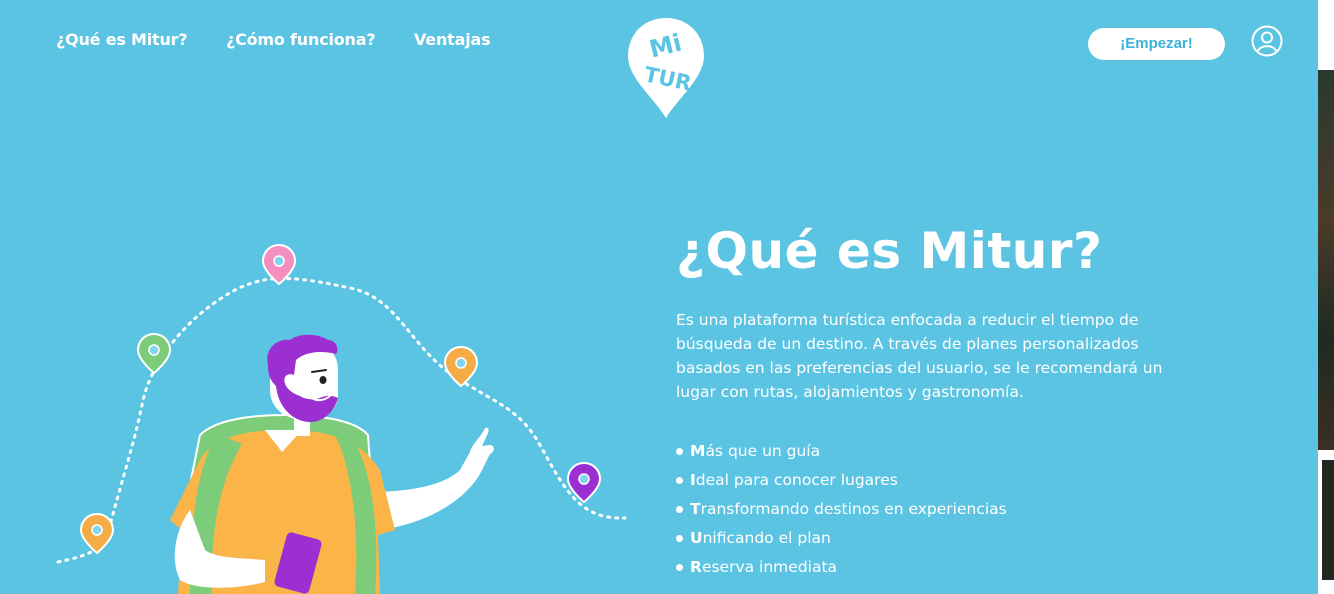 The height and width of the screenshot is (594, 1334). Describe the element at coordinates (666, 68) in the screenshot. I see `mitur-logo: Mi TUR` at that location.